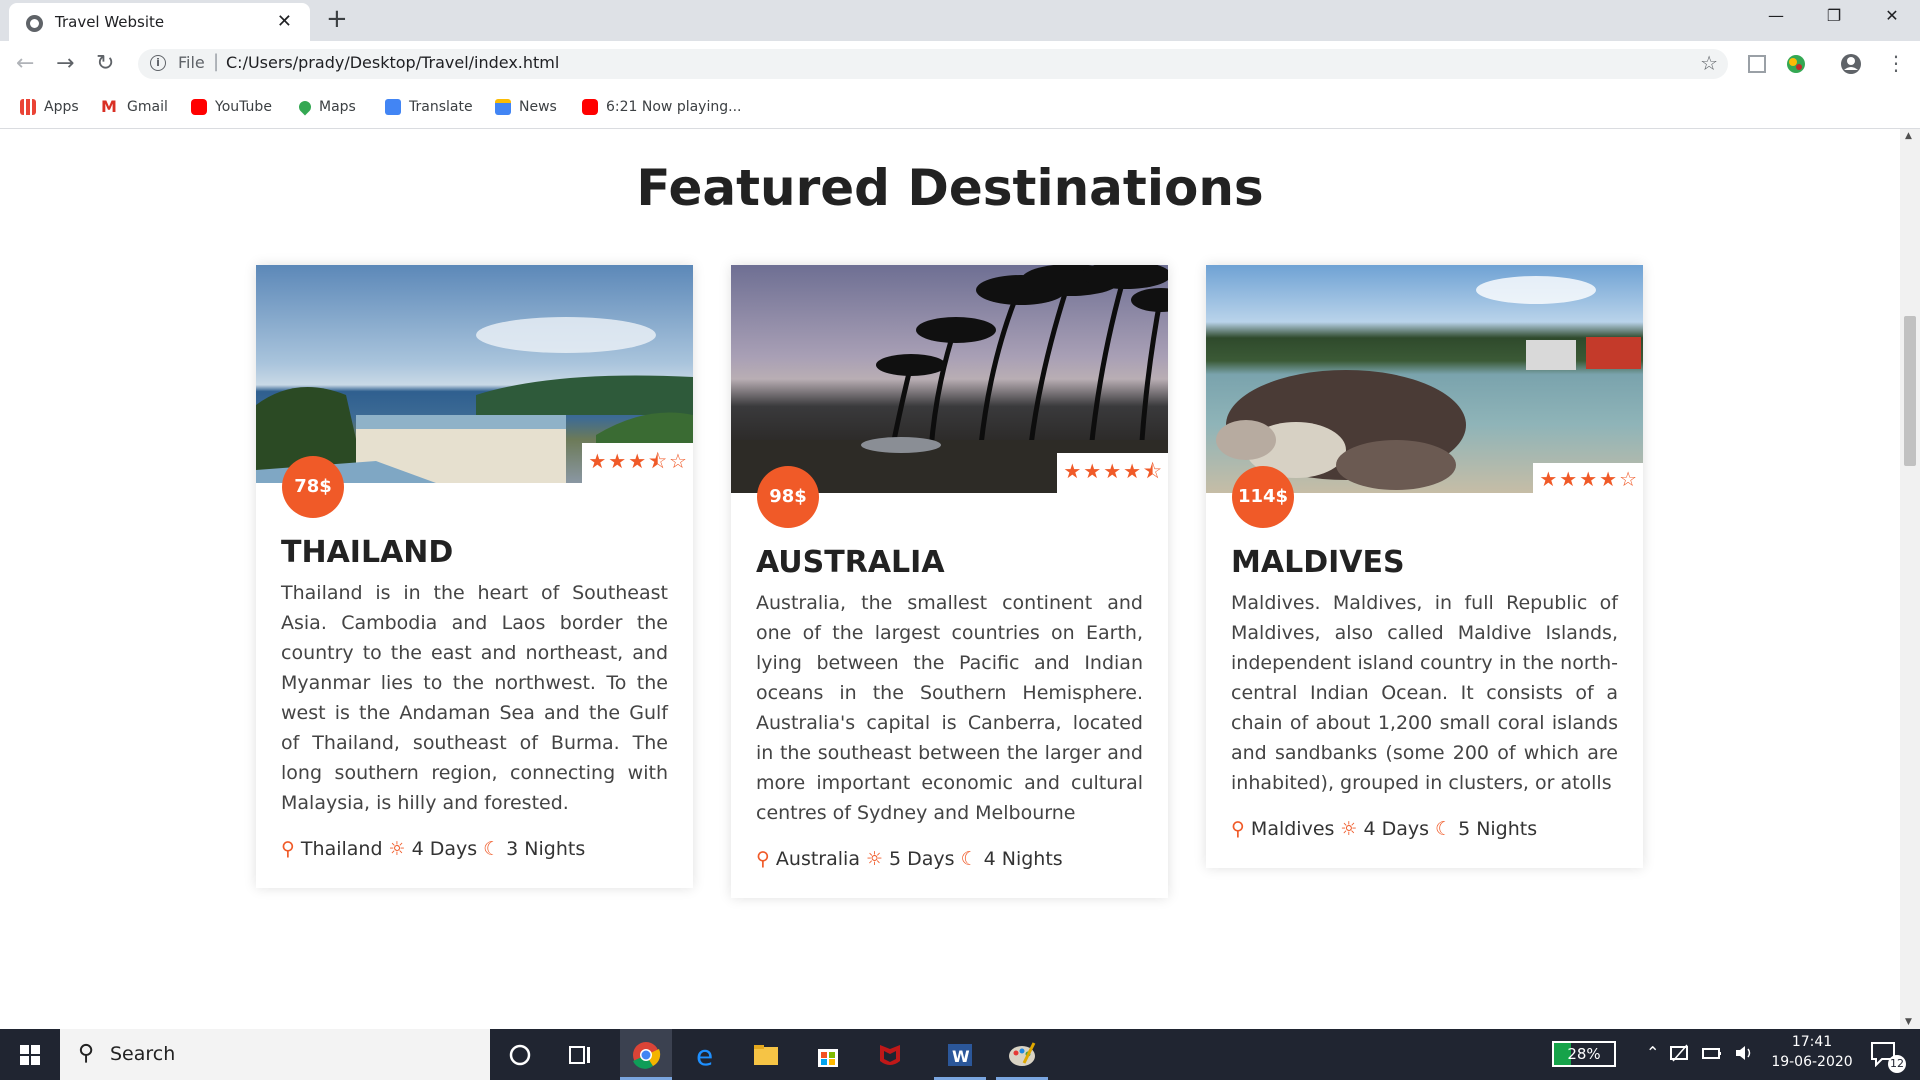 The image size is (1920, 1080). Describe the element at coordinates (367, 552) in the screenshot. I see `destination-title: THAILAND` at that location.